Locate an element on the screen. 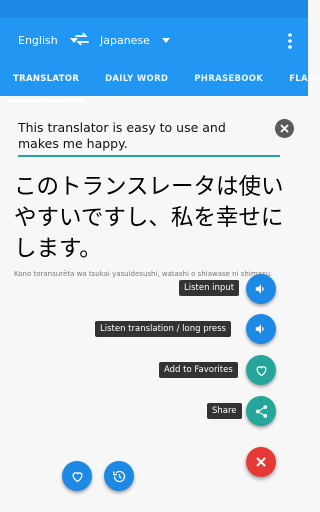  tab-daily-word: DAILY WORD is located at coordinates (136, 82).